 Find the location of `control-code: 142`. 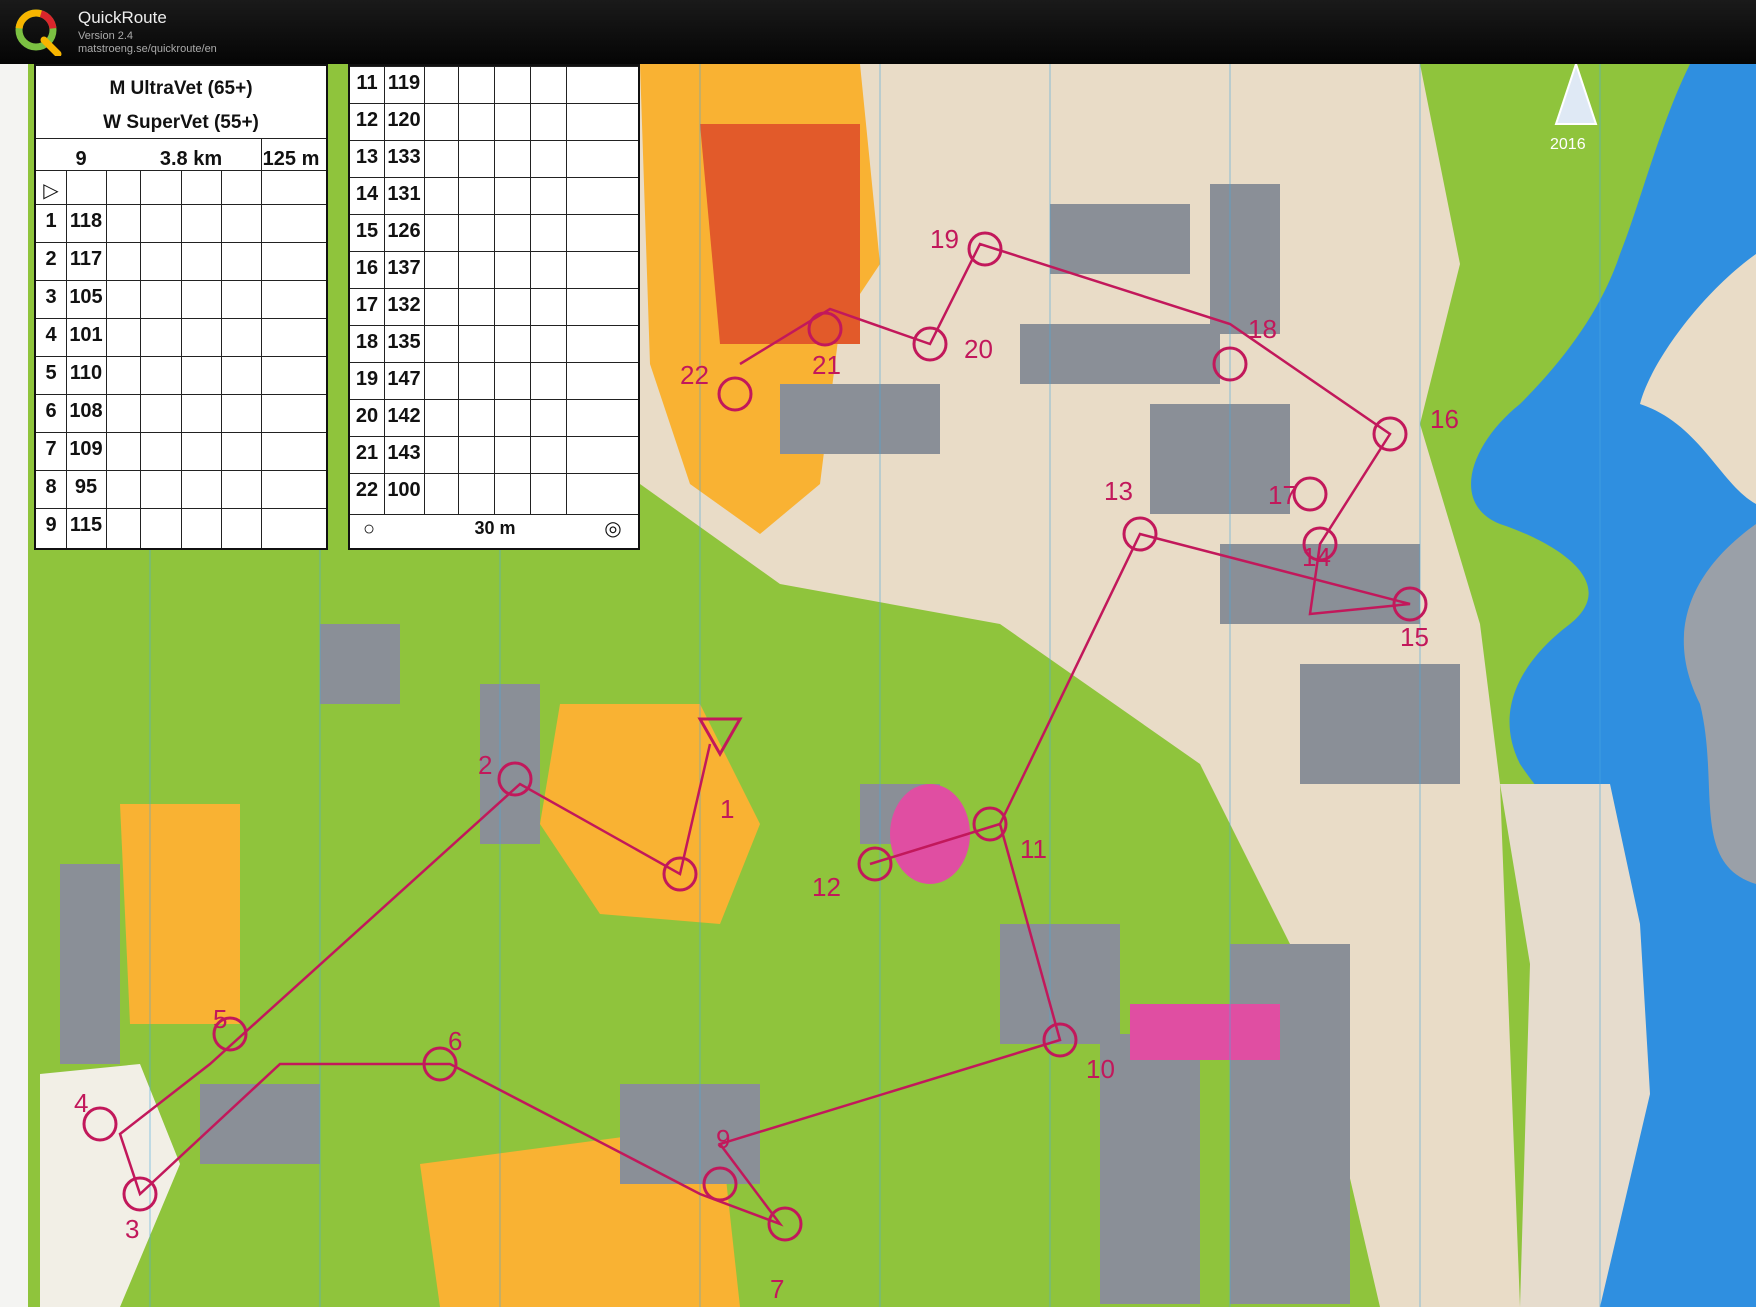

control-code: 142 is located at coordinates (404, 416).